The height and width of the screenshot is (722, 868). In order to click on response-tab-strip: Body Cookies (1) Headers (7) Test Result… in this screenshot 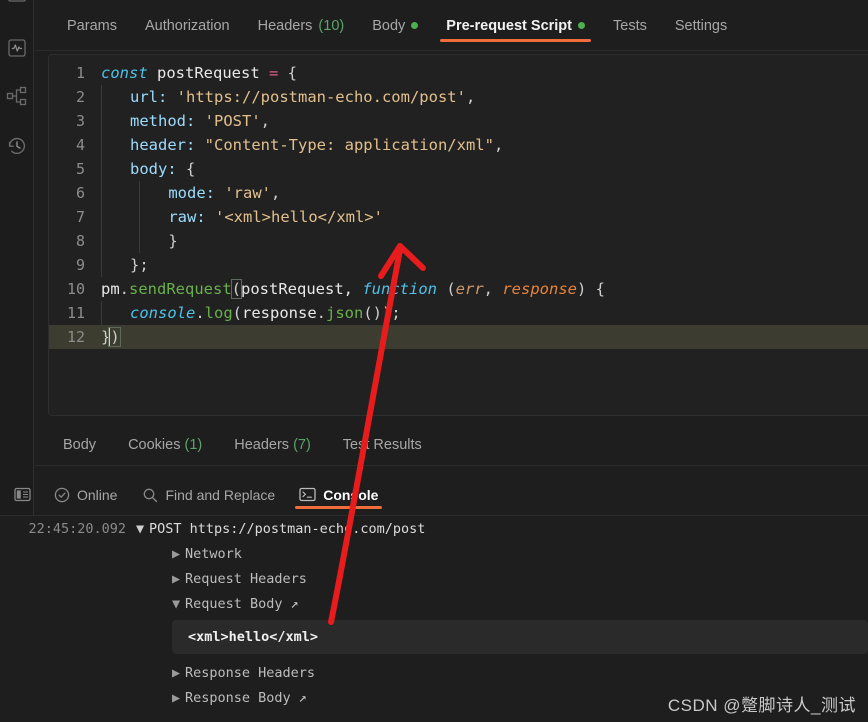, I will do `click(451, 445)`.